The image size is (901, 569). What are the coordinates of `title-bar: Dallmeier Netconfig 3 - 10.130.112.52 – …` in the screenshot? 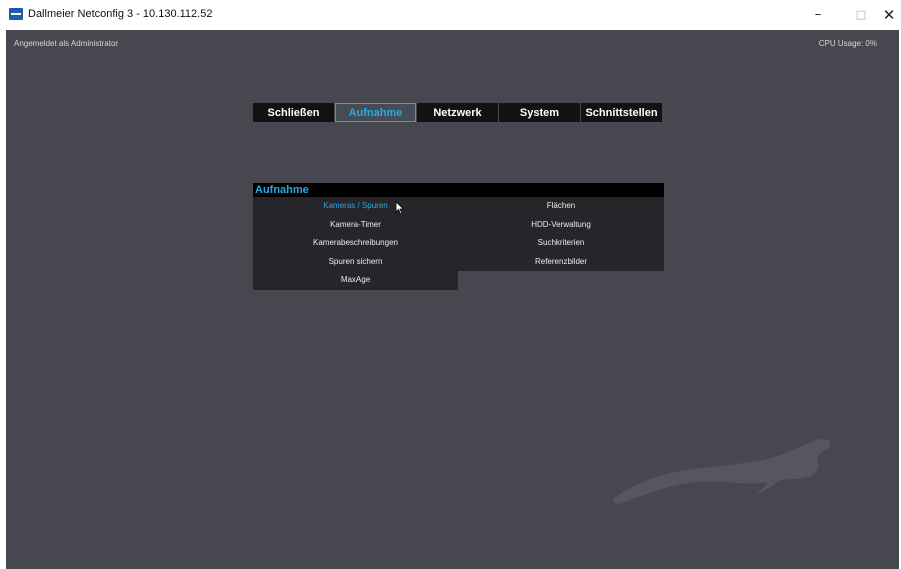 It's located at (450, 15).